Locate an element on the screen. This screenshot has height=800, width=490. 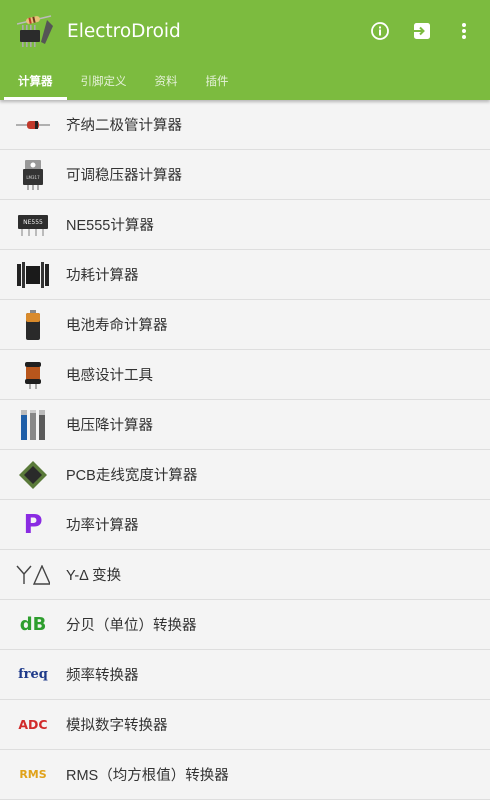
tab-resources: 资料 is located at coordinates (166, 81).